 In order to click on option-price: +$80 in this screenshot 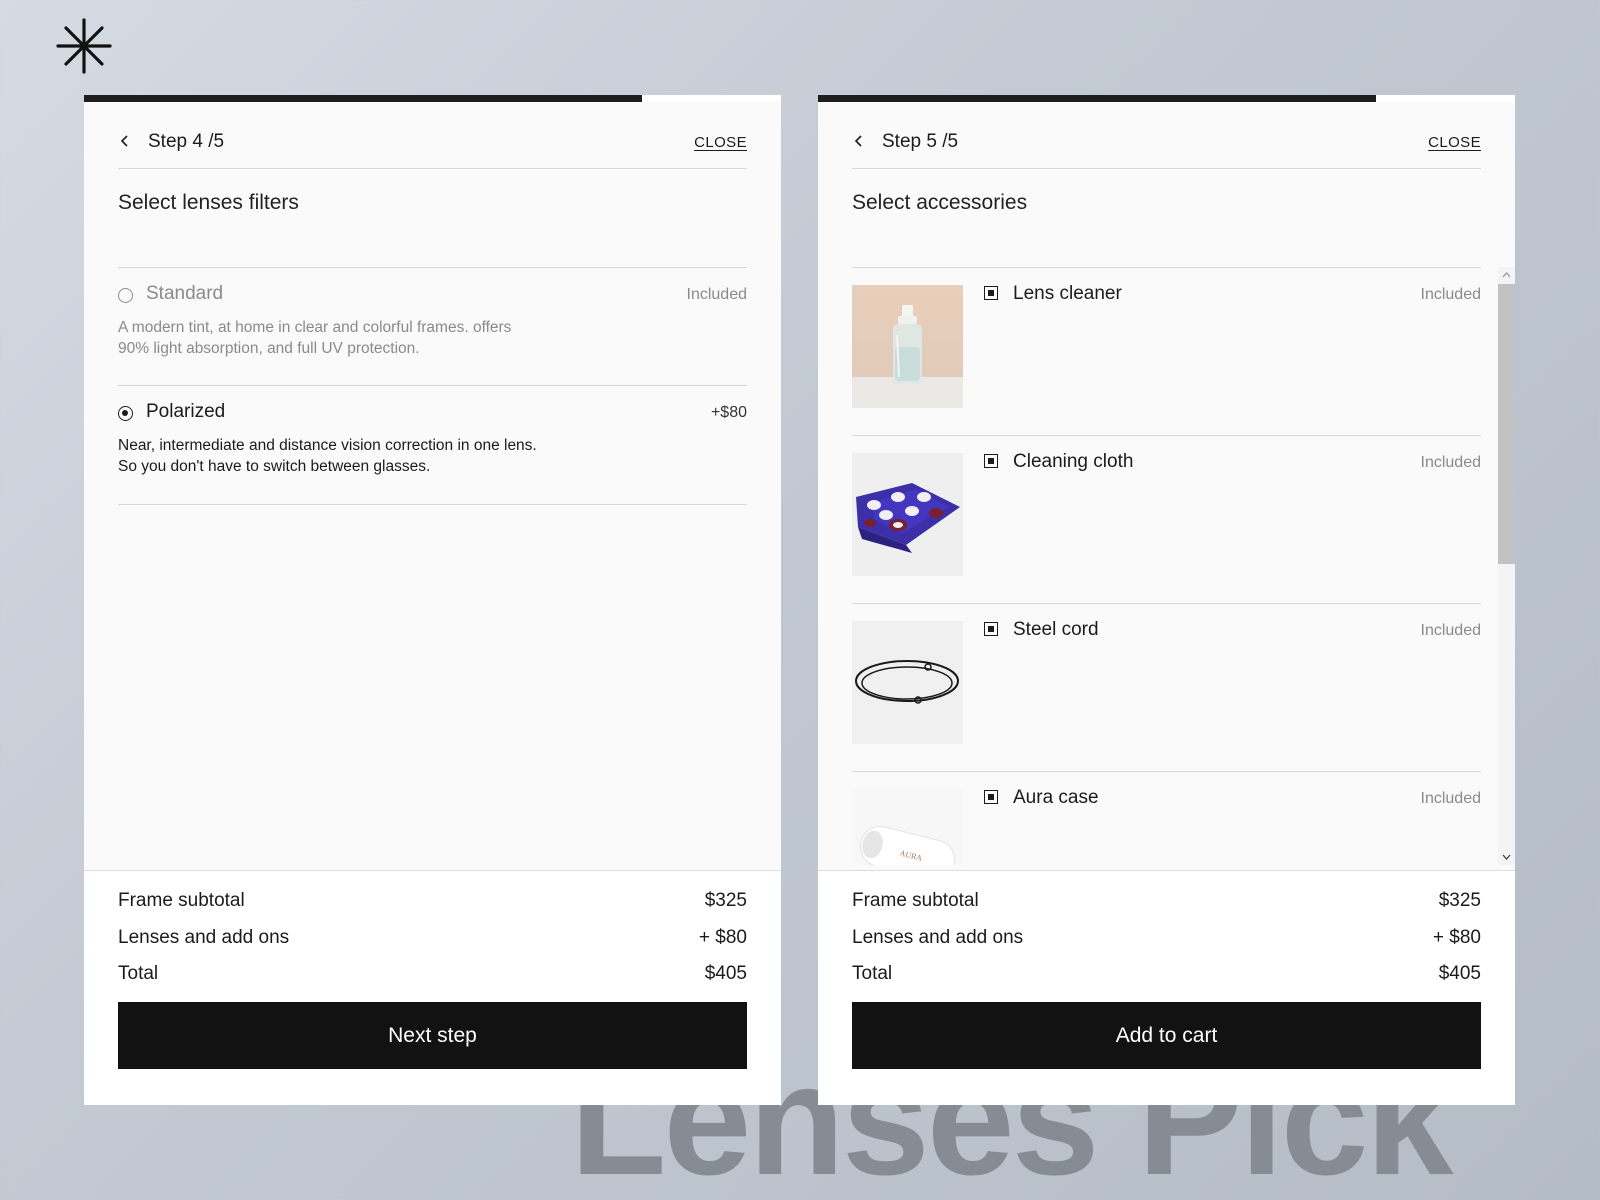, I will do `click(728, 412)`.